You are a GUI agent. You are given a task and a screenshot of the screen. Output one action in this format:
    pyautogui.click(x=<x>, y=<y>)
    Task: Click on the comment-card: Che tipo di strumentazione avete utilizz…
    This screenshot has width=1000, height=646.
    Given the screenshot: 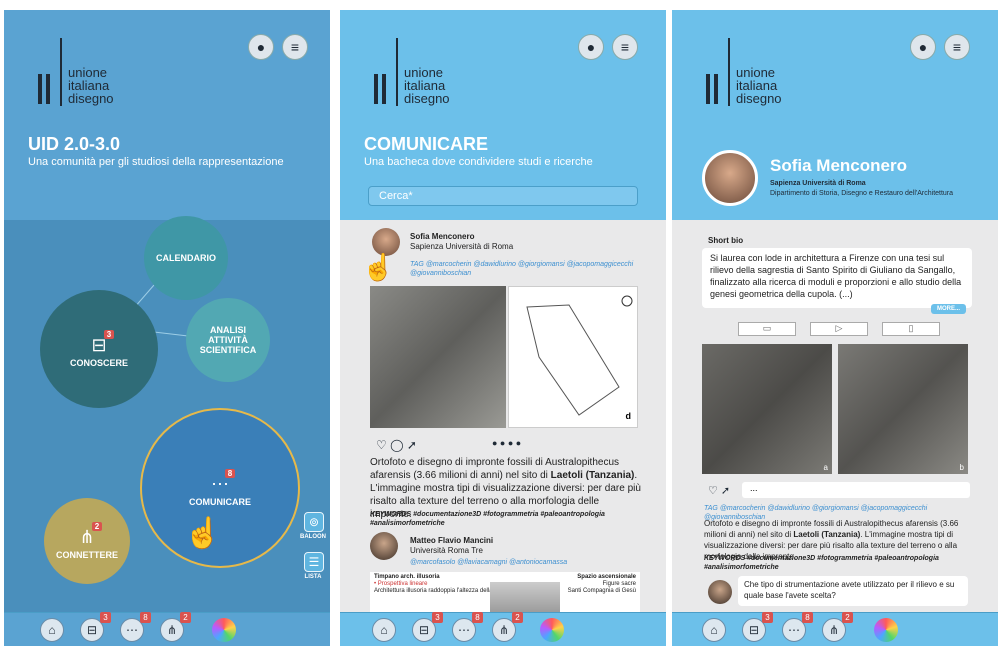 What is the action you would take?
    pyautogui.click(x=853, y=591)
    